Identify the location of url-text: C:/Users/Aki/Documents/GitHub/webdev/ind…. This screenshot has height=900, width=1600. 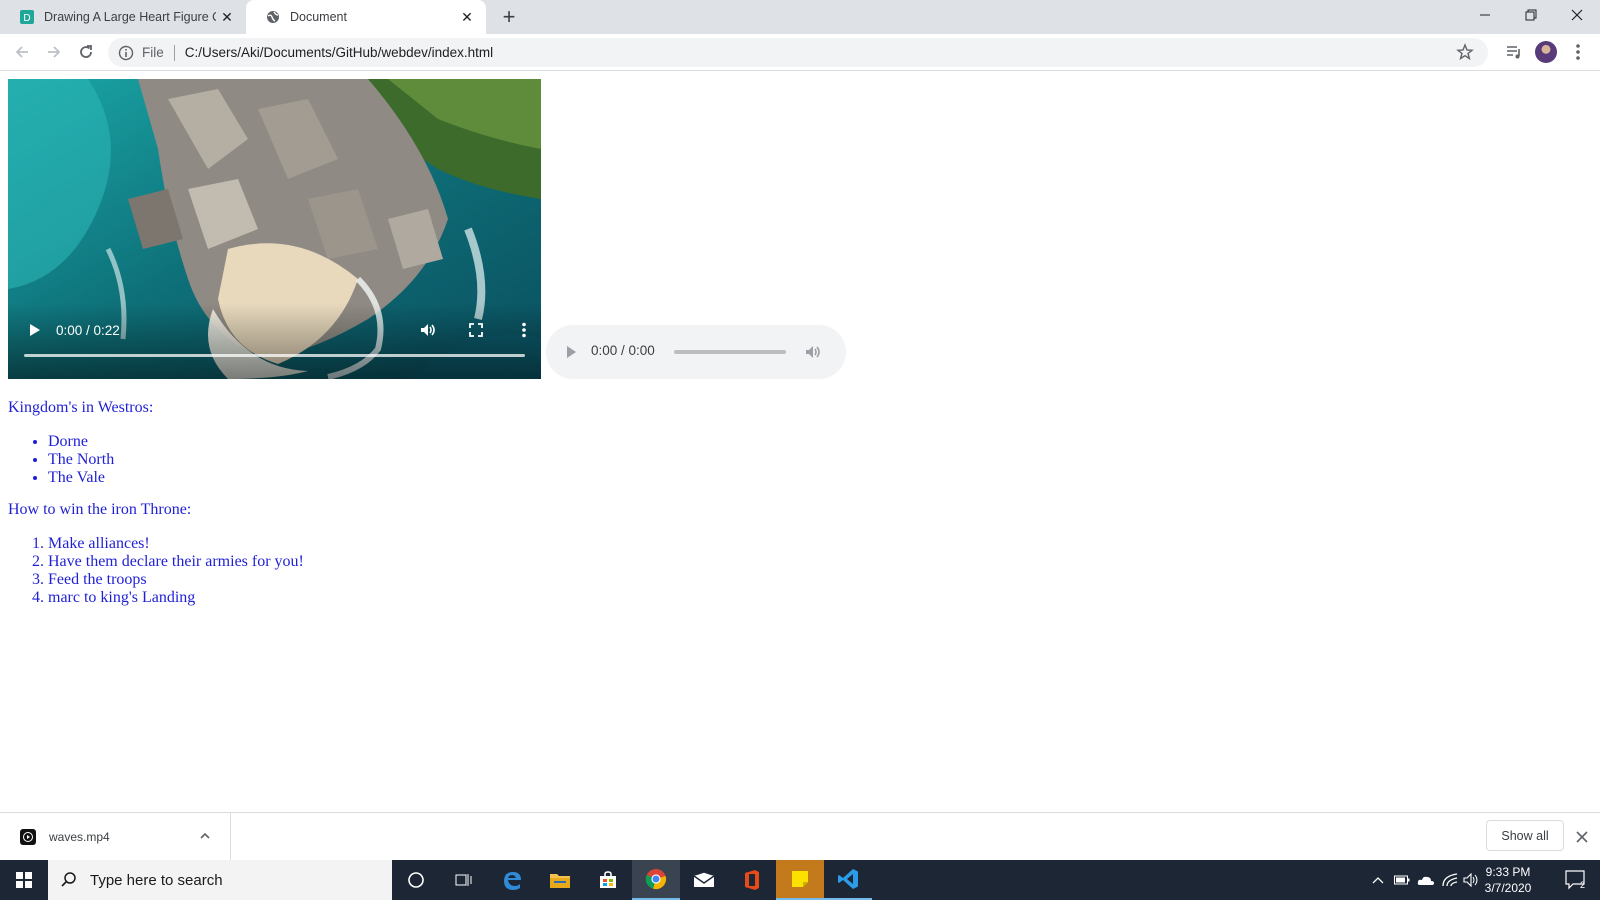
(339, 52).